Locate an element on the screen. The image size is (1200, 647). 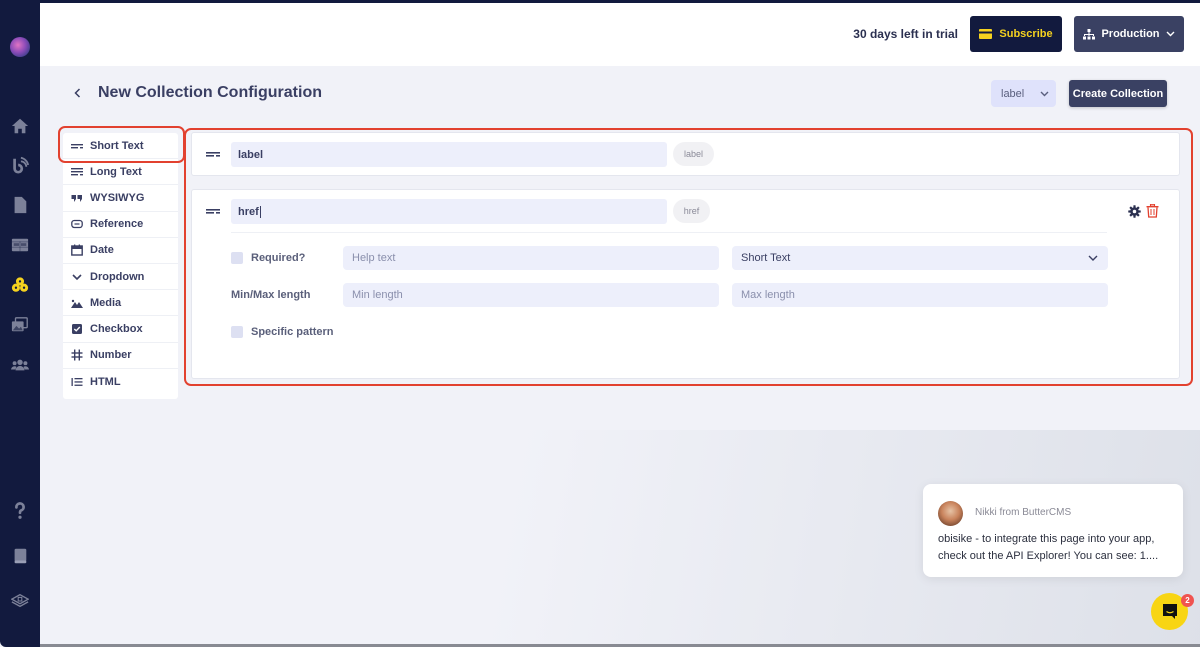
blog-icon is located at coordinates (21, 165).